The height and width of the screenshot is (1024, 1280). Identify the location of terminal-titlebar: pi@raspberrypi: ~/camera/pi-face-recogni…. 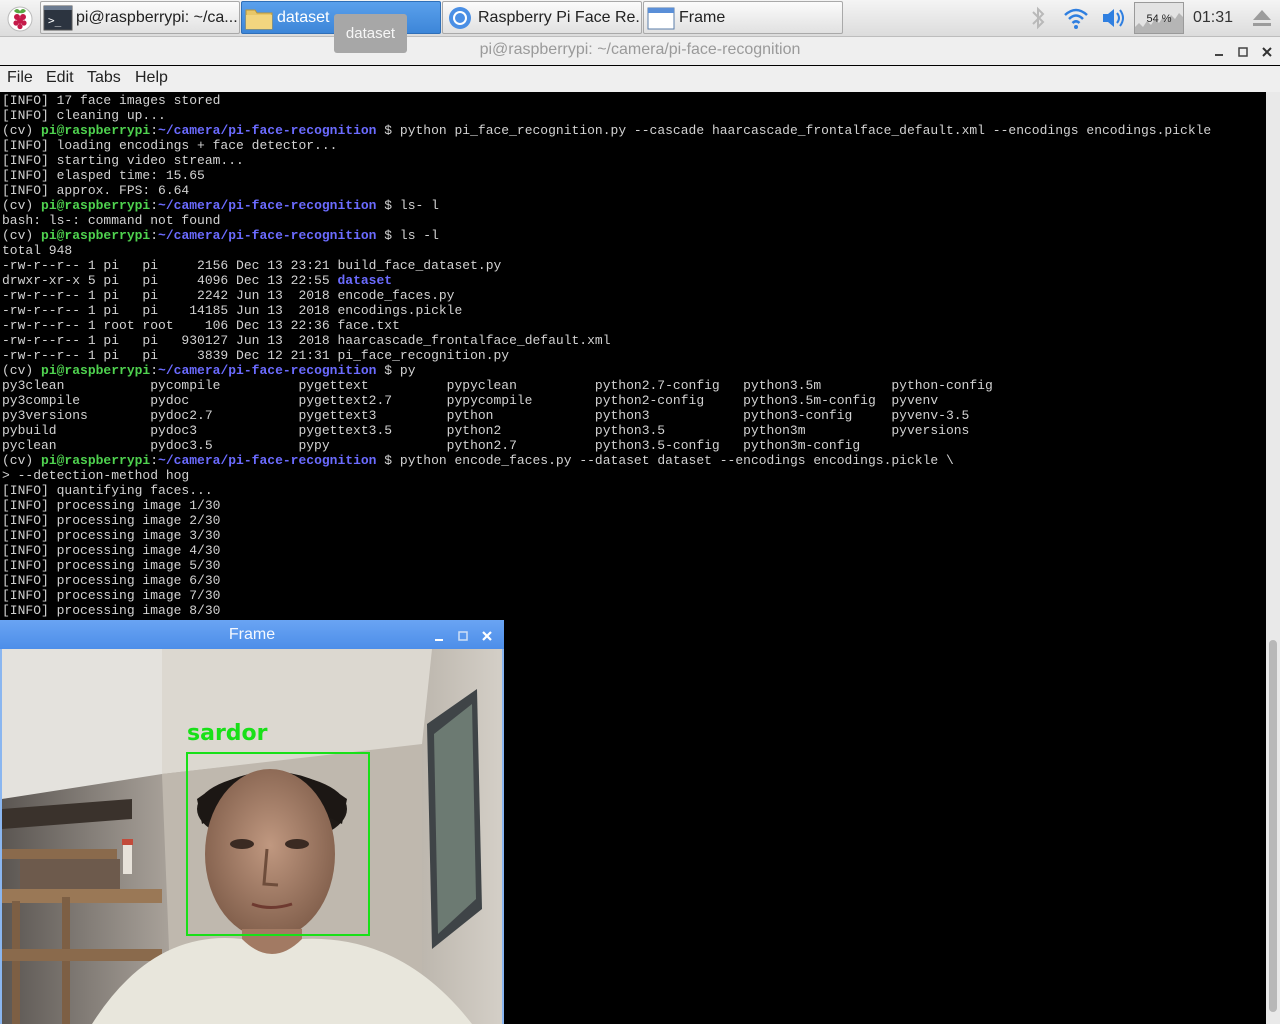
(640, 51).